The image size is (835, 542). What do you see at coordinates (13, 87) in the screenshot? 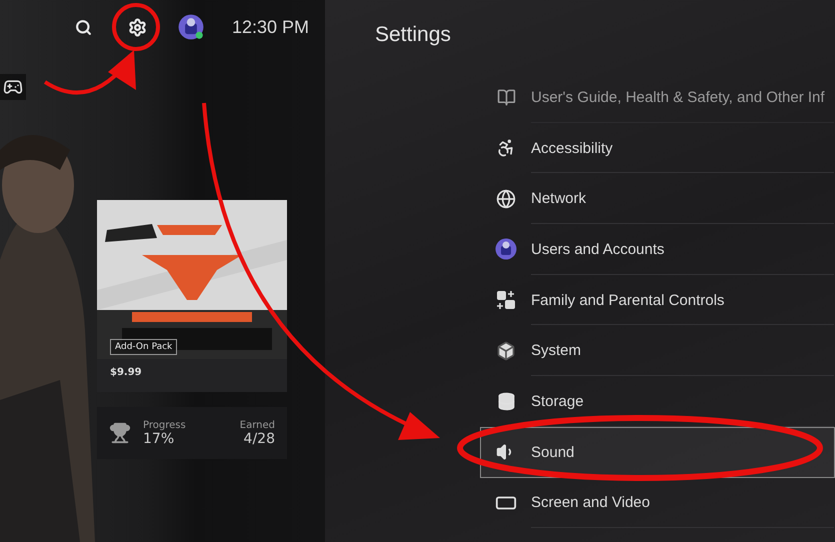
I see `game-hub-button` at bounding box center [13, 87].